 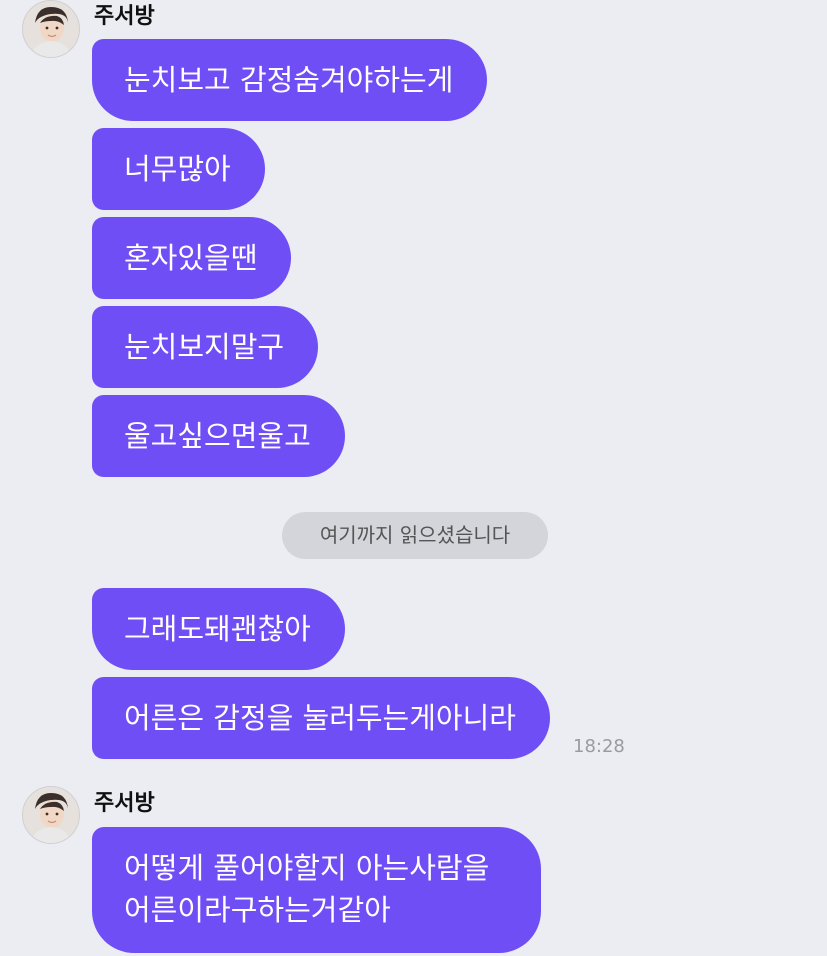 What do you see at coordinates (218, 629) in the screenshot?
I see `message-bubble: 그래도돼괜찮아` at bounding box center [218, 629].